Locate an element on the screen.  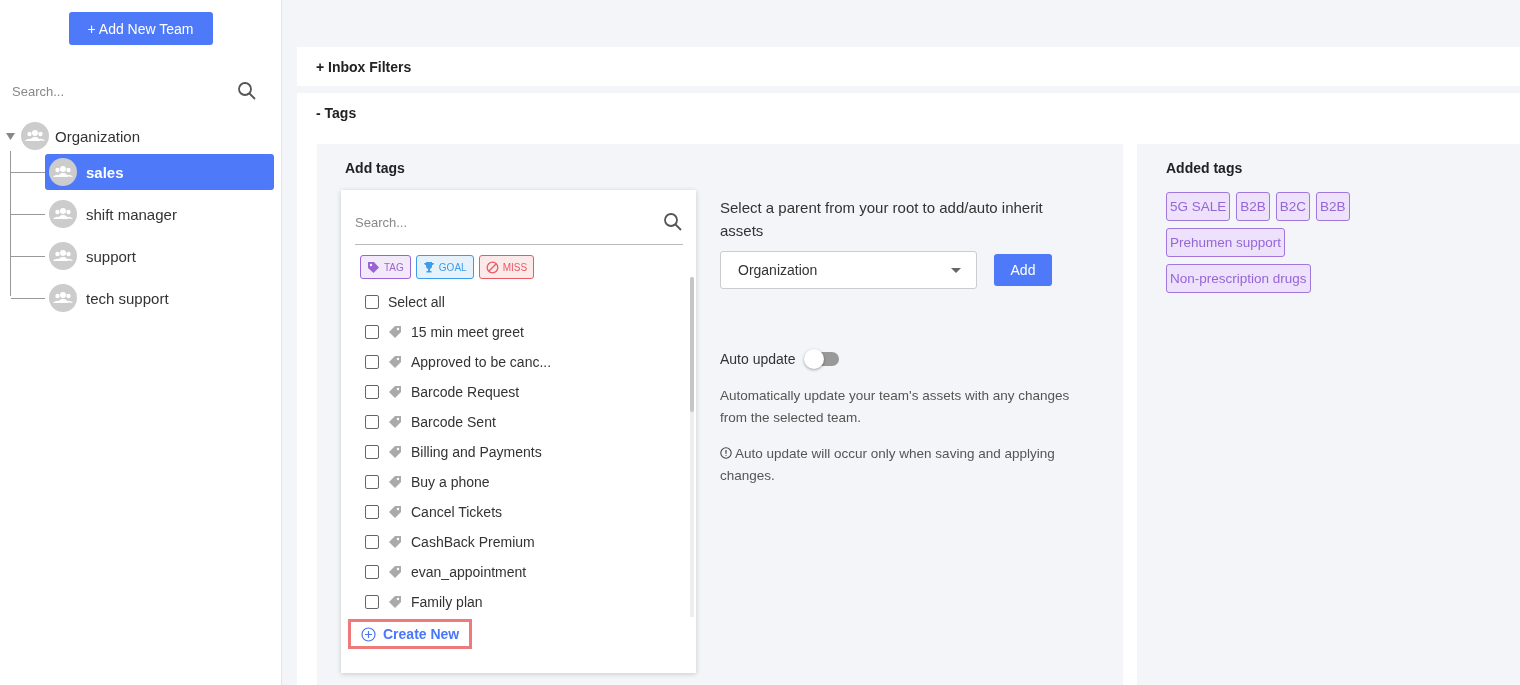
tree-item-label: Organization is located at coordinates (98, 136).